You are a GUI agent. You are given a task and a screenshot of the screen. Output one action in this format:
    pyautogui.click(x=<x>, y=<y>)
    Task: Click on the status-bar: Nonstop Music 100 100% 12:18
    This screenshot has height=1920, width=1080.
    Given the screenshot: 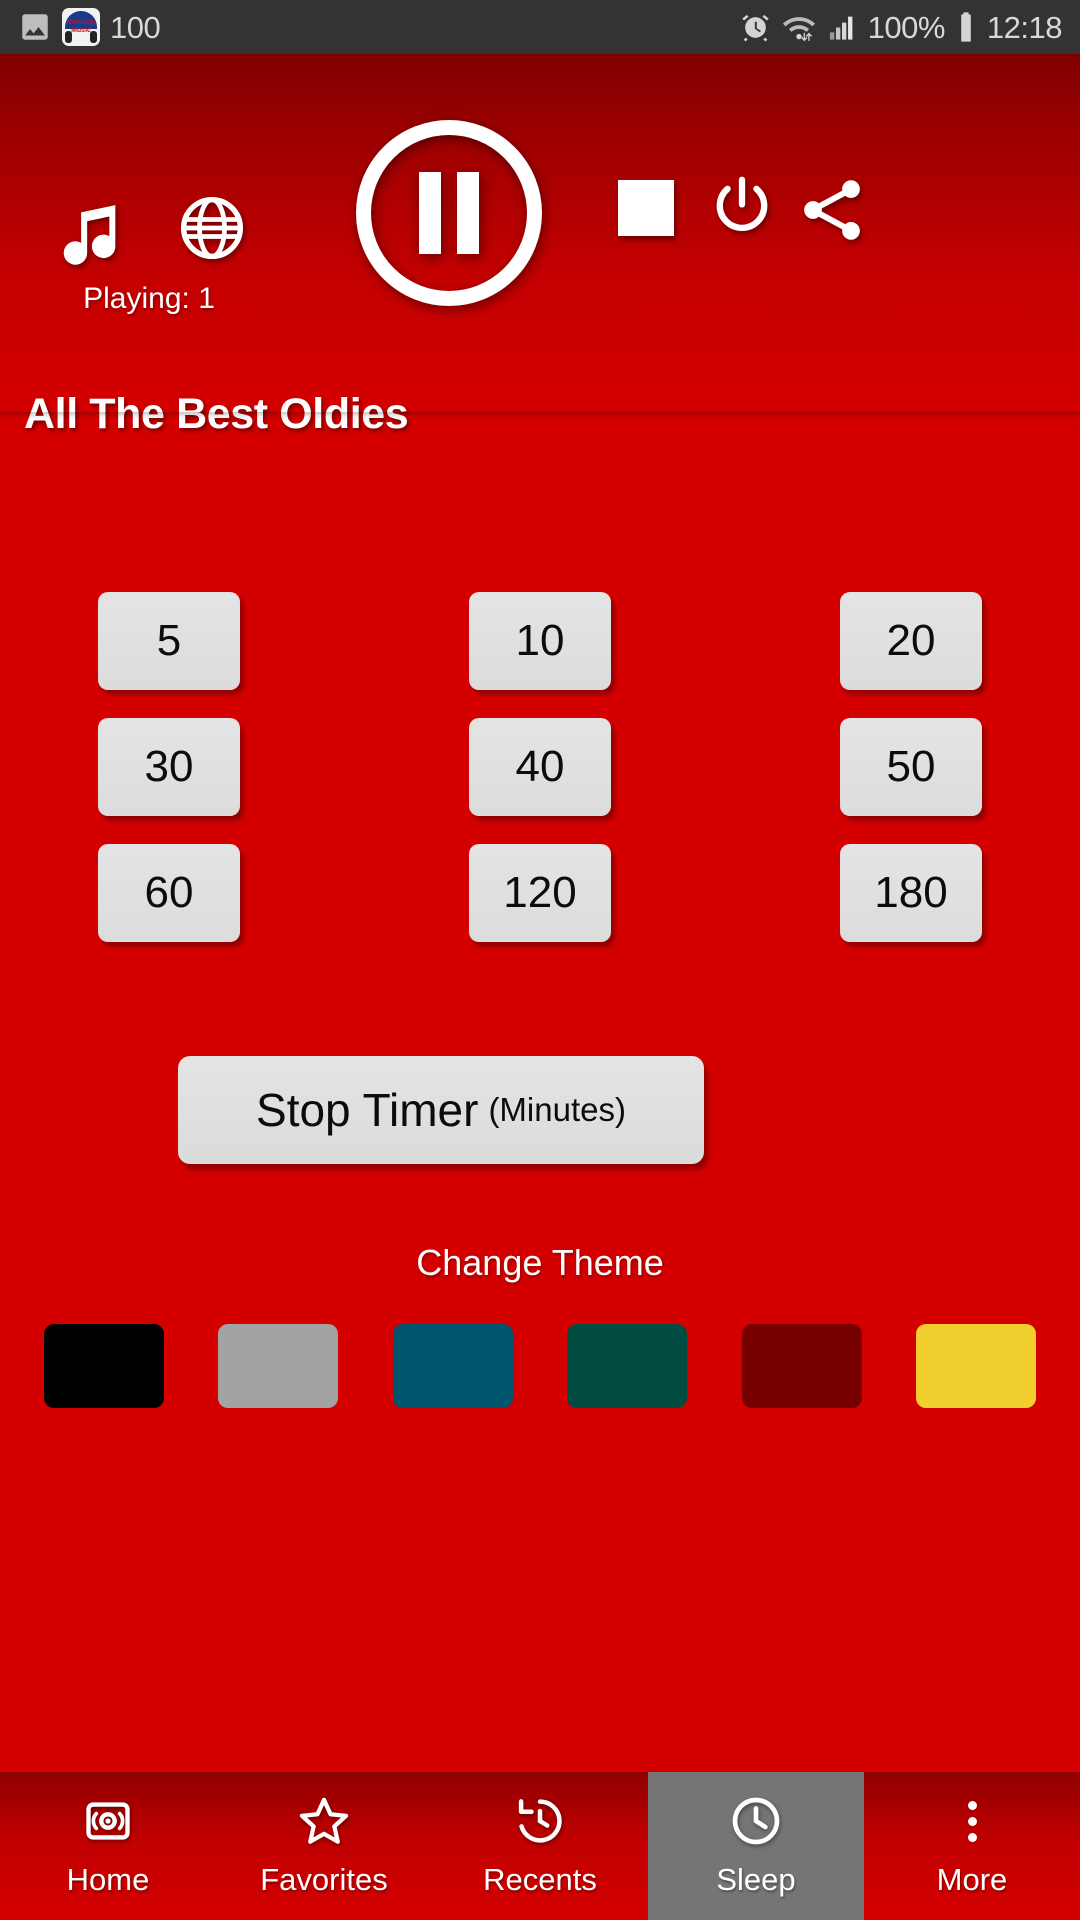 What is the action you would take?
    pyautogui.click(x=540, y=27)
    